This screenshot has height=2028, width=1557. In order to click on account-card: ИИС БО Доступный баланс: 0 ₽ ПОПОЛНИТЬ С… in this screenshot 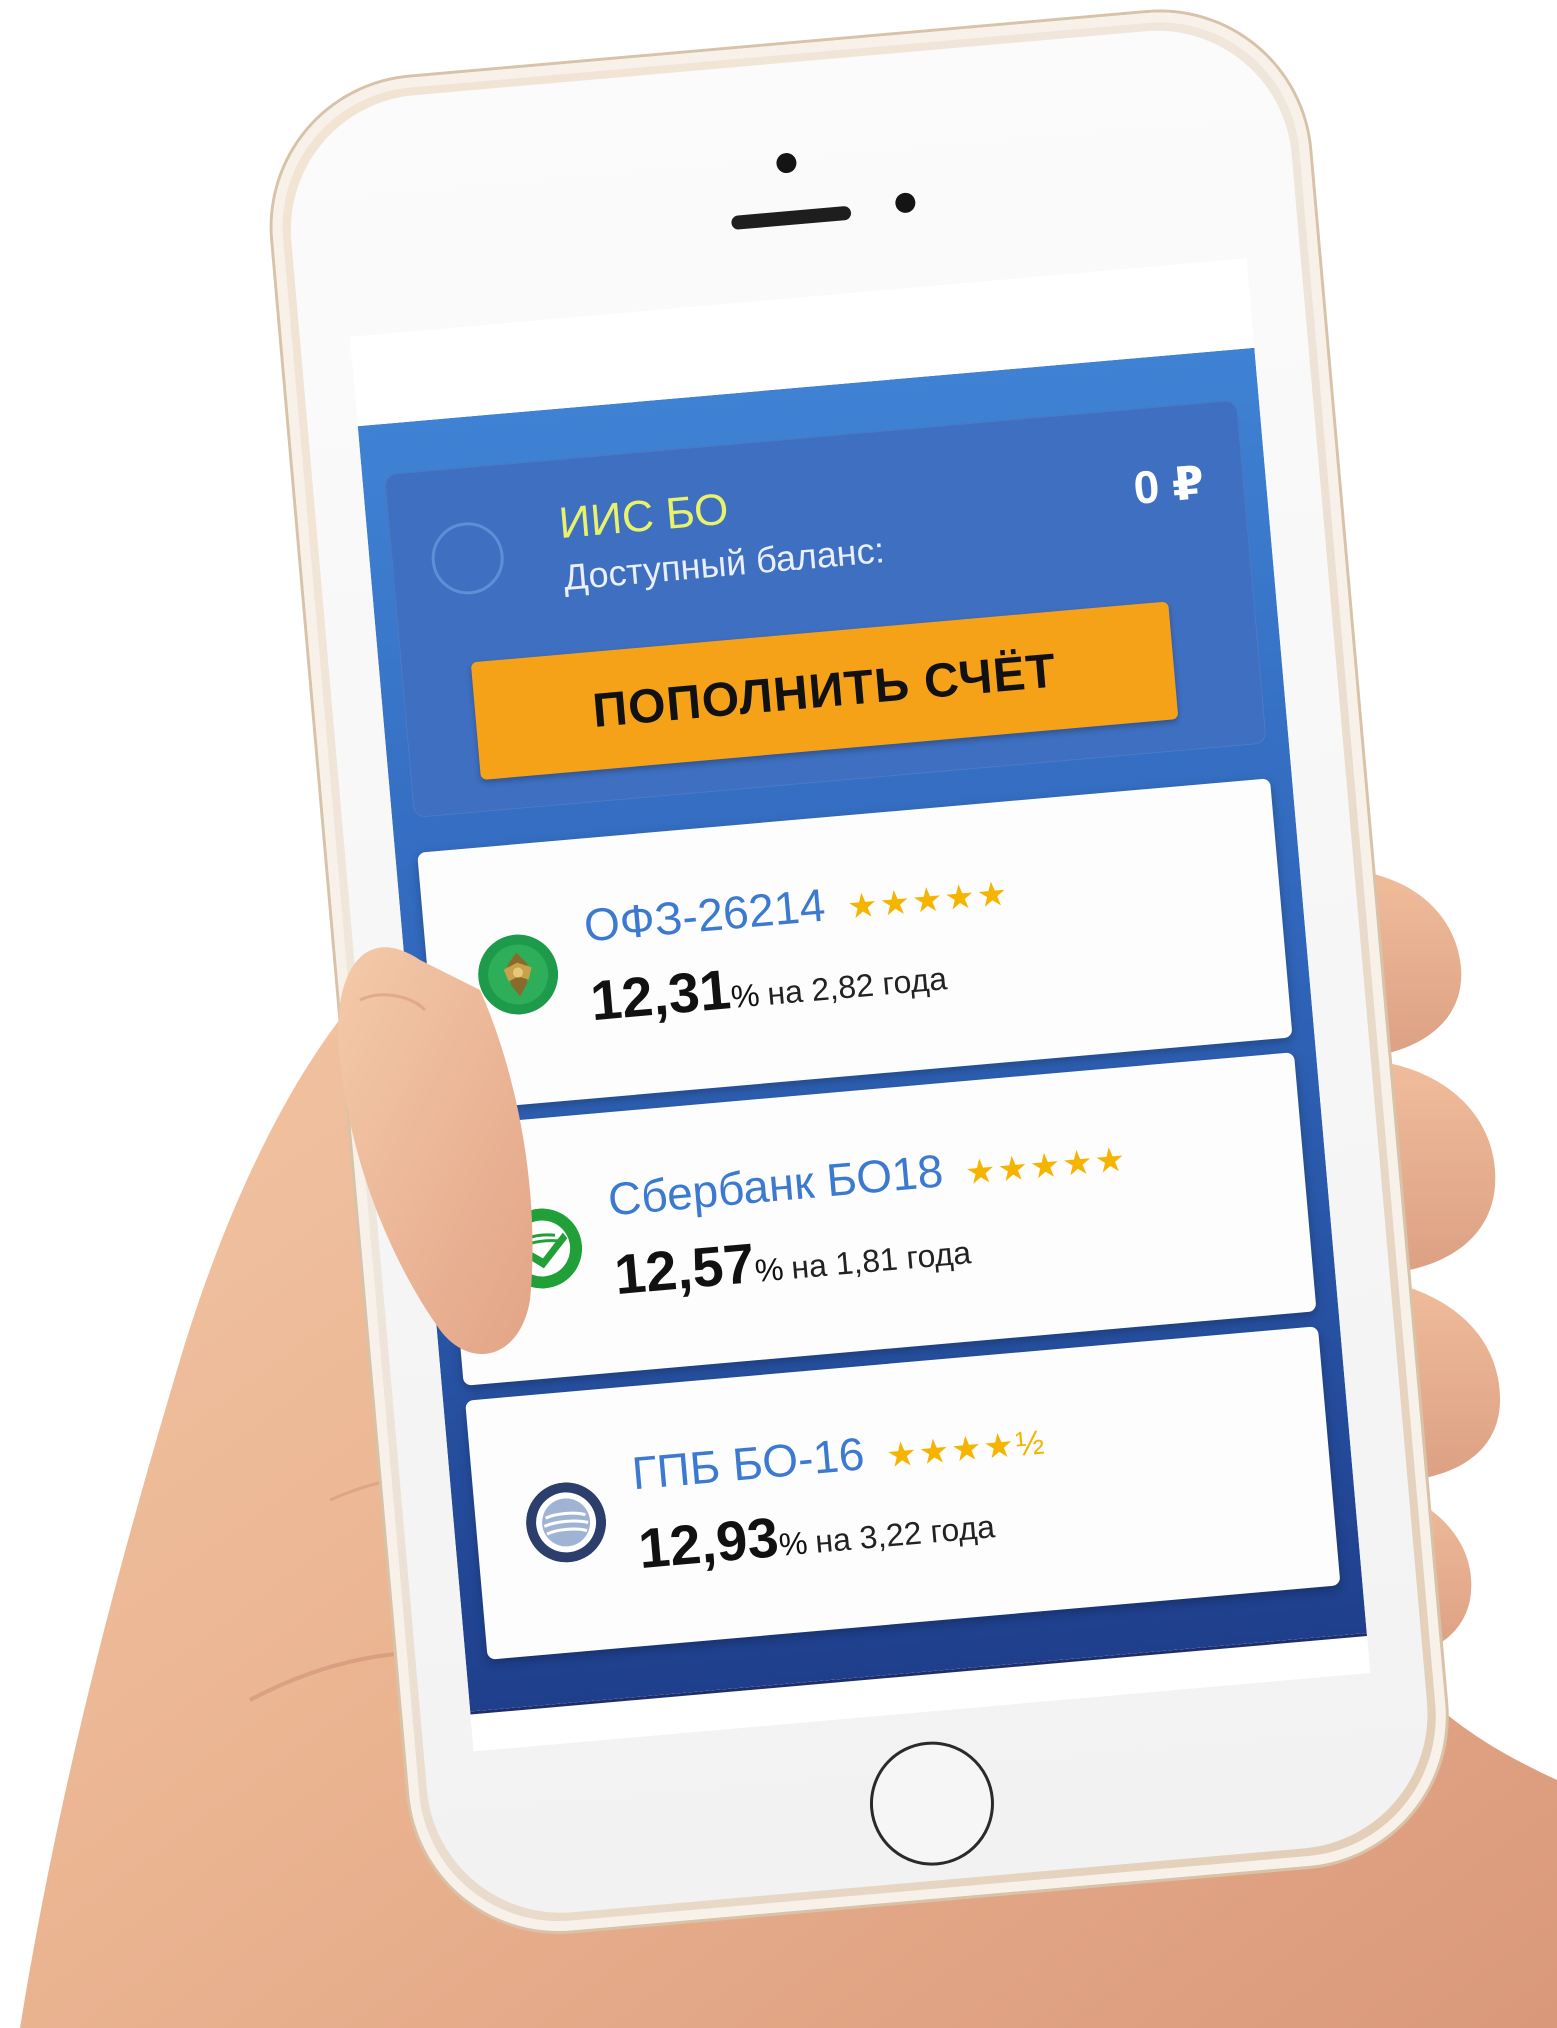, I will do `click(825, 608)`.